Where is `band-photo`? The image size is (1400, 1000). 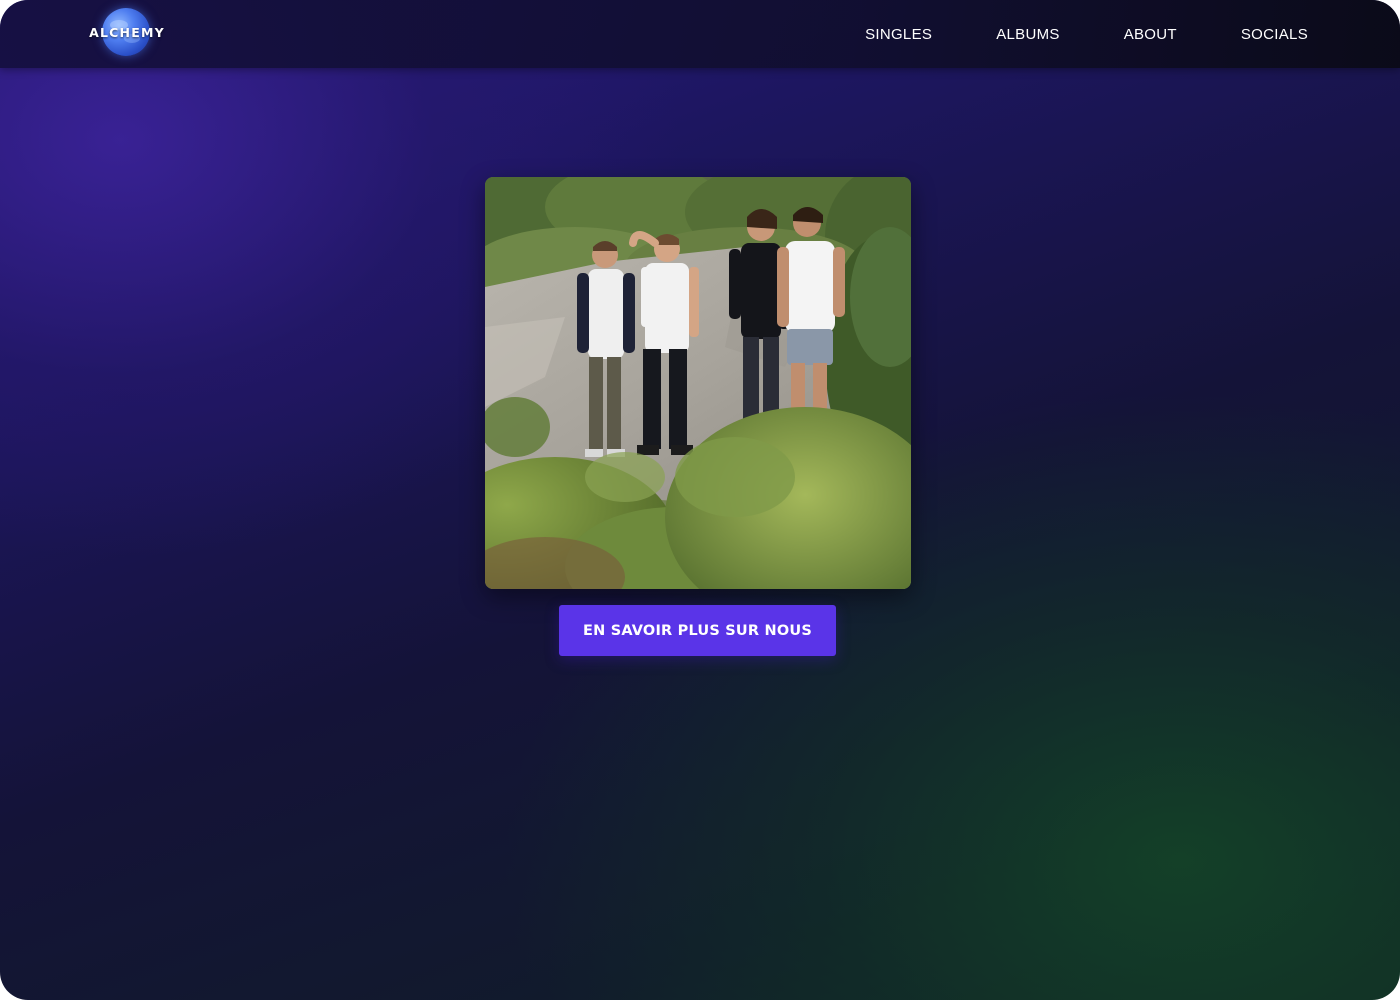 band-photo is located at coordinates (698, 383).